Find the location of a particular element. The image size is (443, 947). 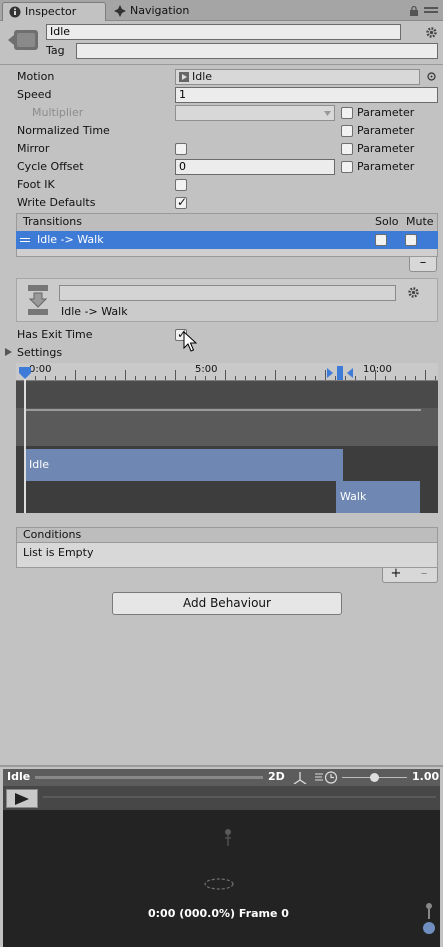

checkmark-icon: ✓ is located at coordinates (182, 202).